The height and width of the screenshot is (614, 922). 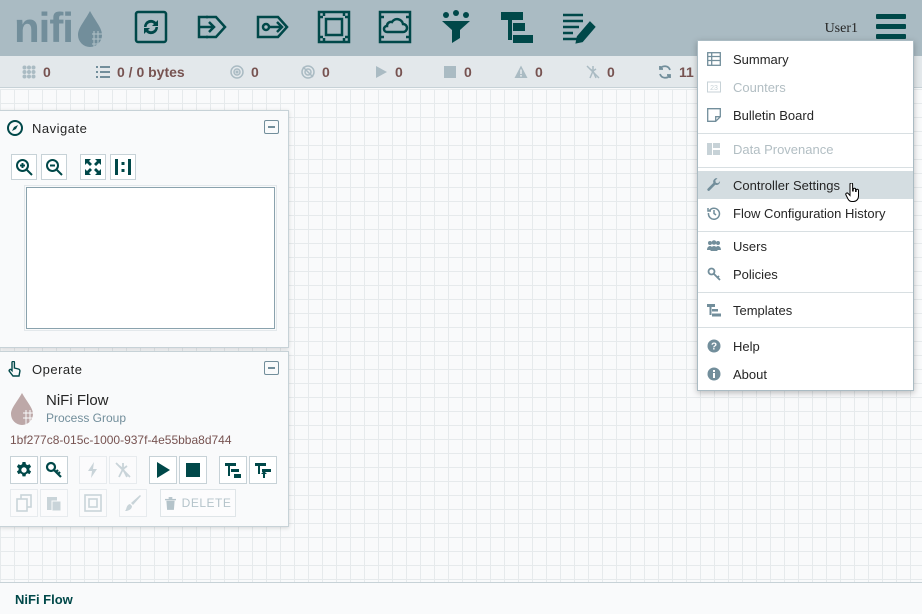 I want to click on enable-button, so click(x=93, y=470).